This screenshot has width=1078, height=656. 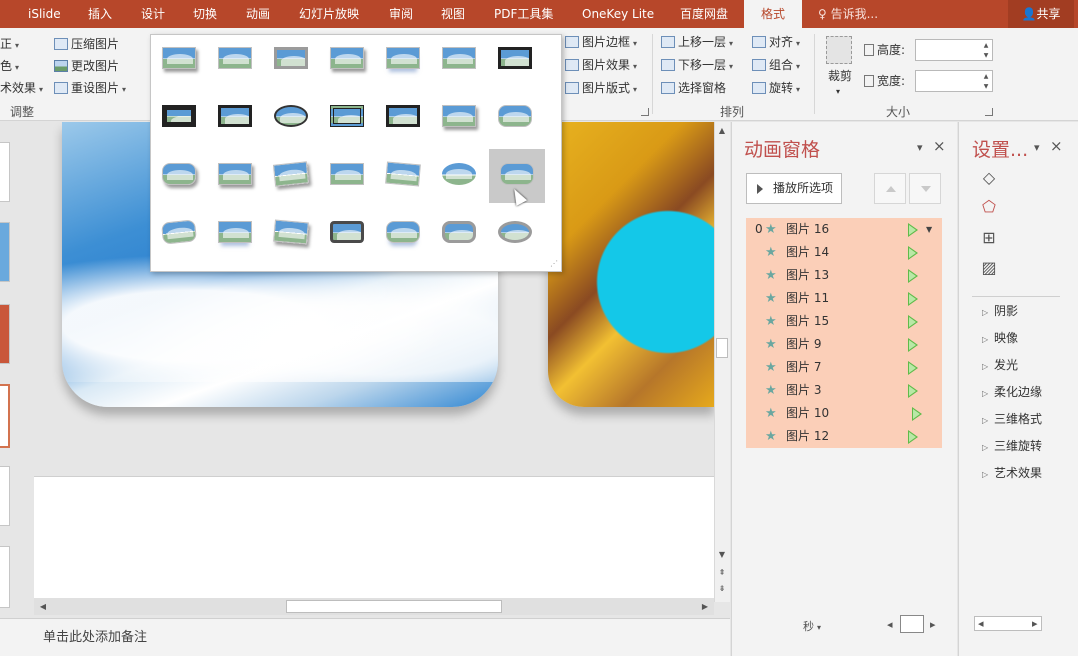 What do you see at coordinates (631, 264) in the screenshot?
I see `leaves-picture` at bounding box center [631, 264].